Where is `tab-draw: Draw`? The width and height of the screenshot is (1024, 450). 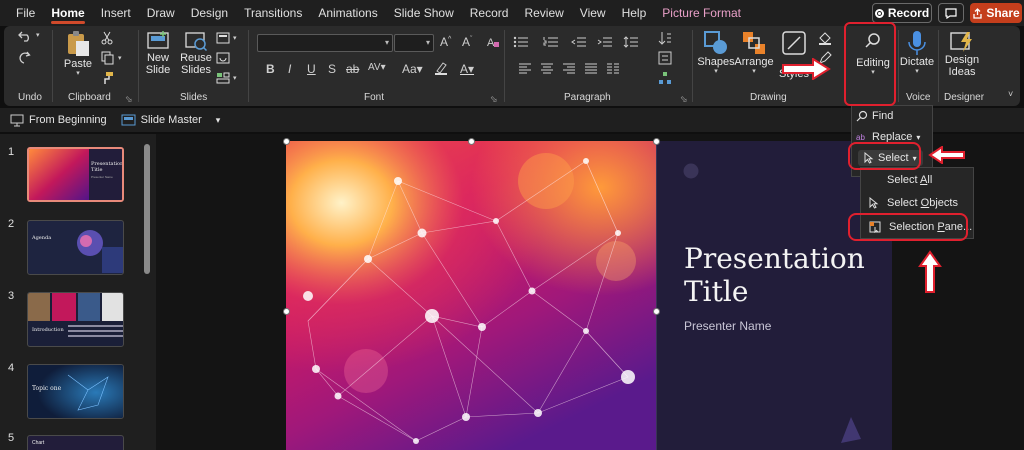
tab-draw: Draw is located at coordinates (161, 13).